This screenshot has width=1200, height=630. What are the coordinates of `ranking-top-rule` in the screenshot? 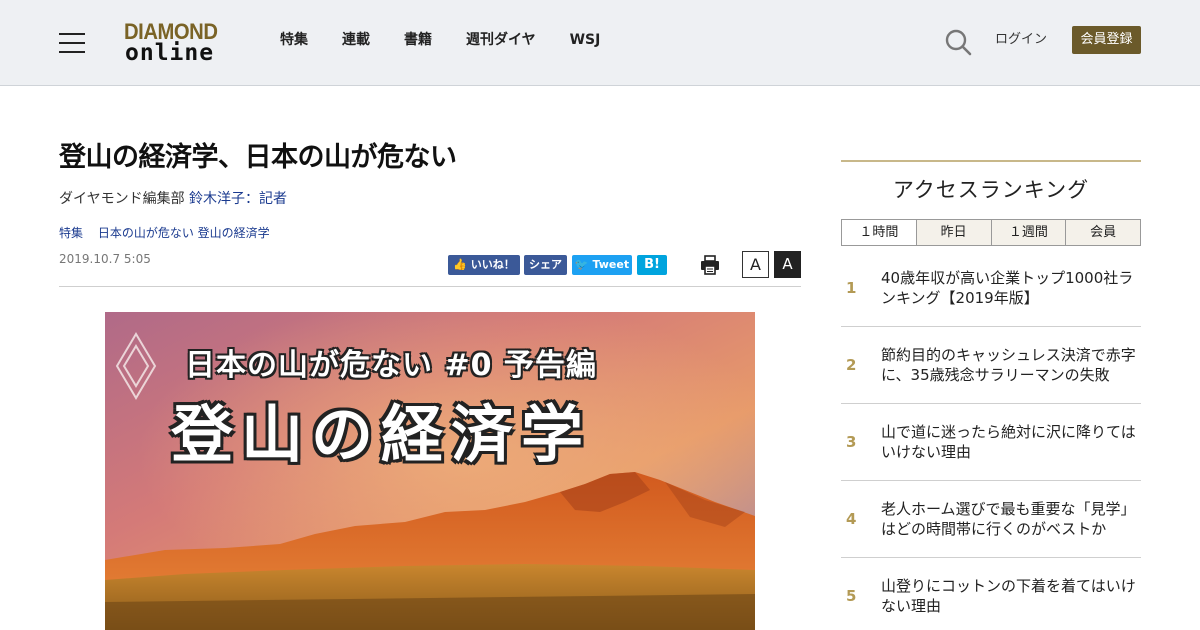 It's located at (991, 161).